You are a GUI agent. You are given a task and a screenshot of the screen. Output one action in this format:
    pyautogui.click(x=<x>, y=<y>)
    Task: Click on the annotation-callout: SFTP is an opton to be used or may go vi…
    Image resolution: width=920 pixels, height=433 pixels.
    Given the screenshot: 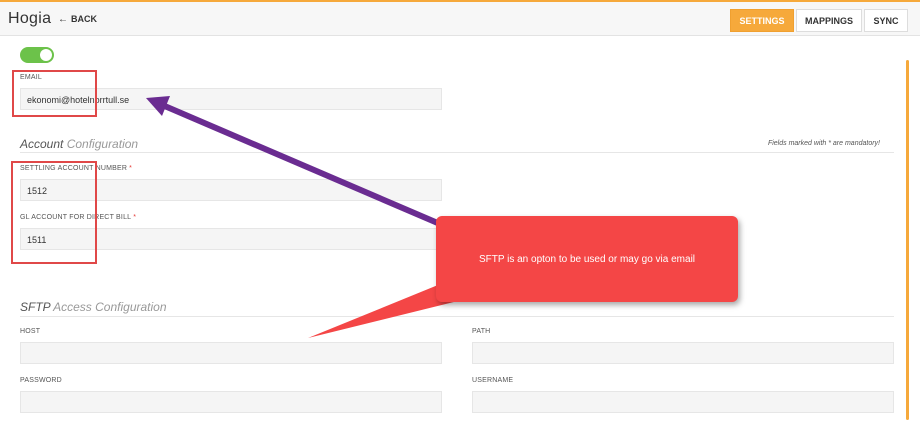 What is the action you would take?
    pyautogui.click(x=587, y=259)
    